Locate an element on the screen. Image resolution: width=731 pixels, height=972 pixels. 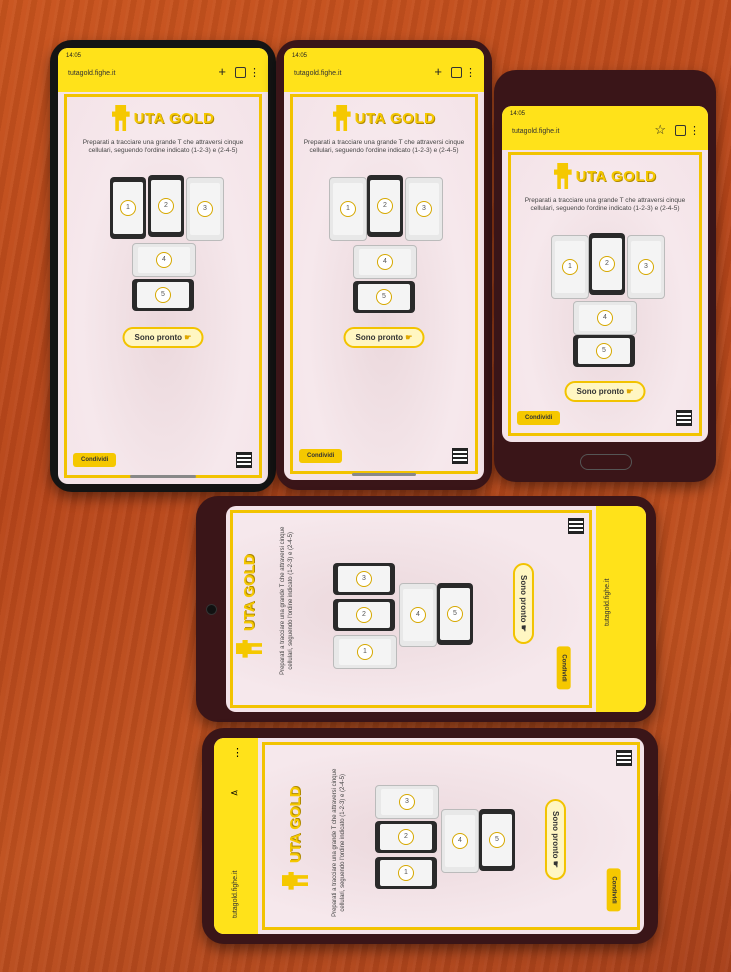
share-icon: ⋖ is located at coordinates (234, 793).